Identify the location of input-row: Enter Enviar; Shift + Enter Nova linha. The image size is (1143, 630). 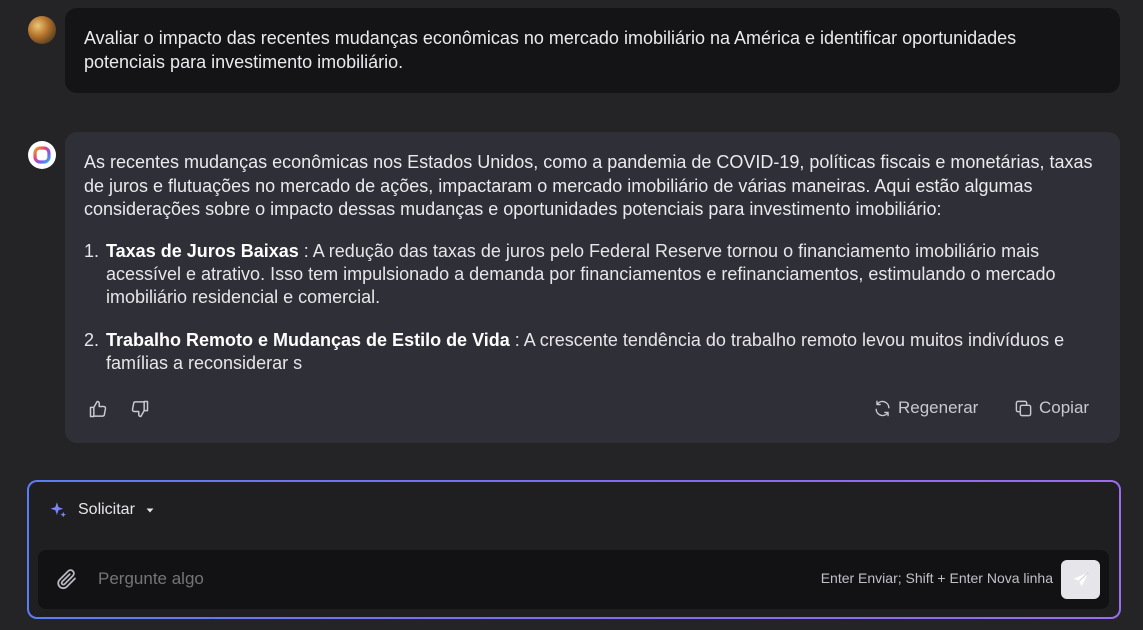
(573, 579).